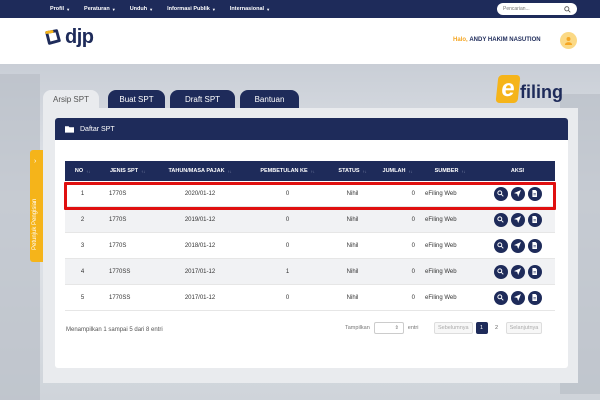  I want to click on page-2-button: 2, so click(496, 328).